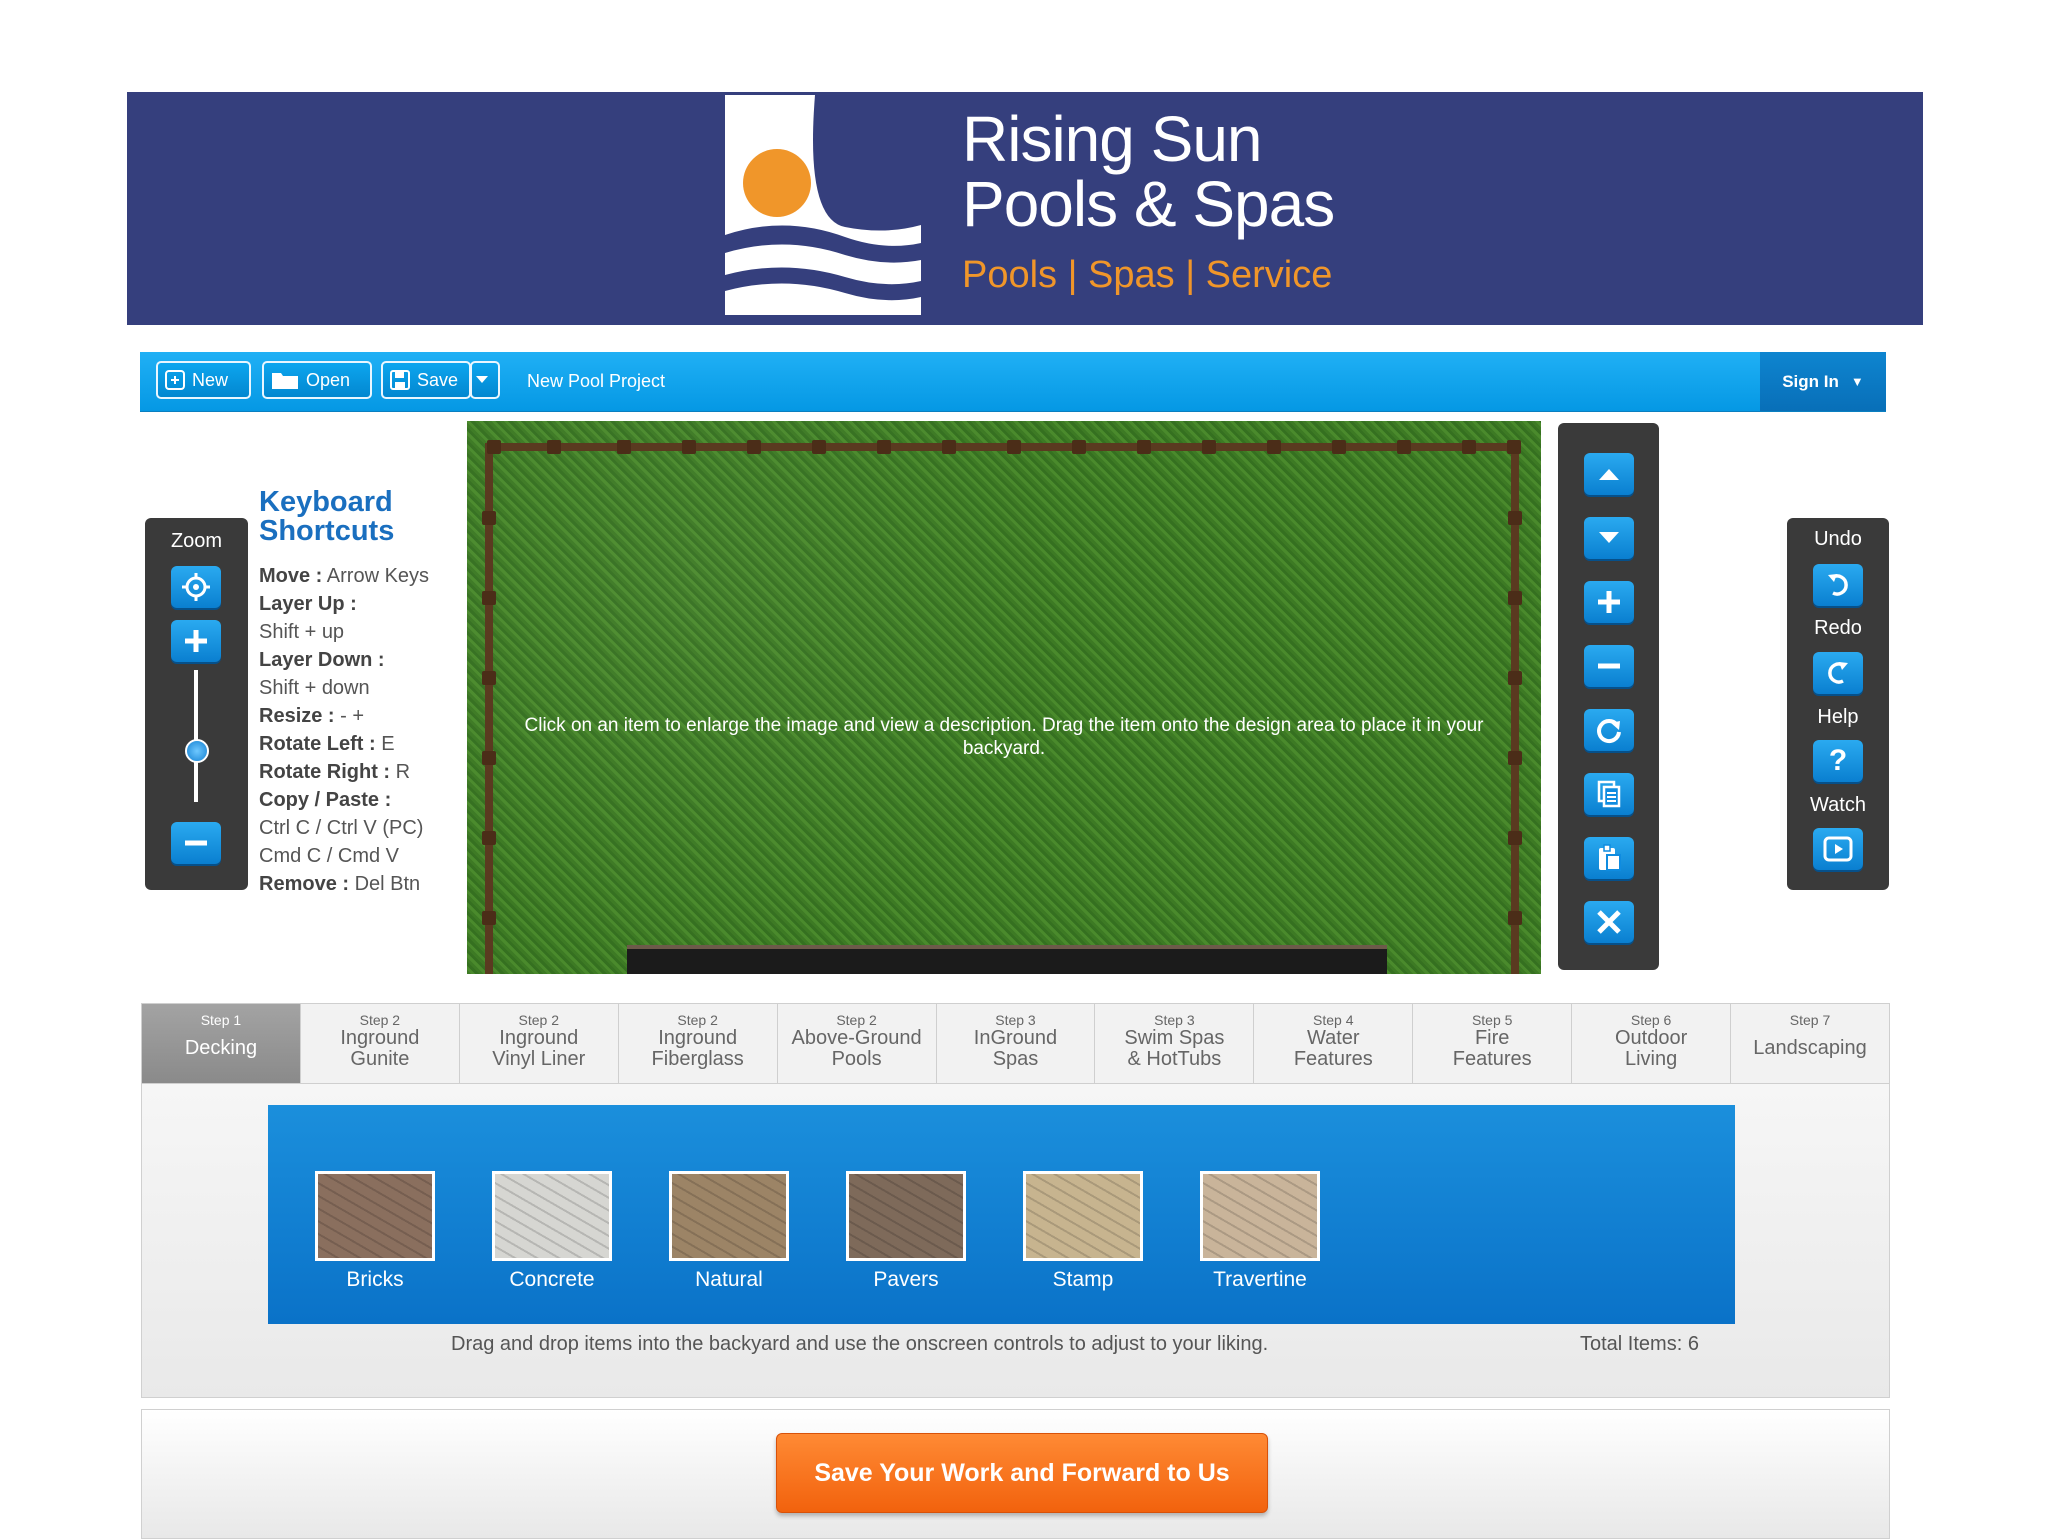  I want to click on step-tab: Step 6 Outdoor Living, so click(1652, 1043).